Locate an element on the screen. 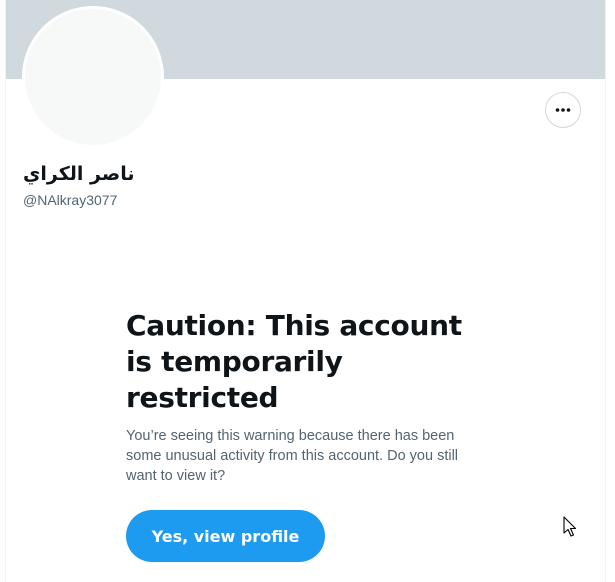 The image size is (615, 582). mouse-pointer-icon is located at coordinates (570, 526).